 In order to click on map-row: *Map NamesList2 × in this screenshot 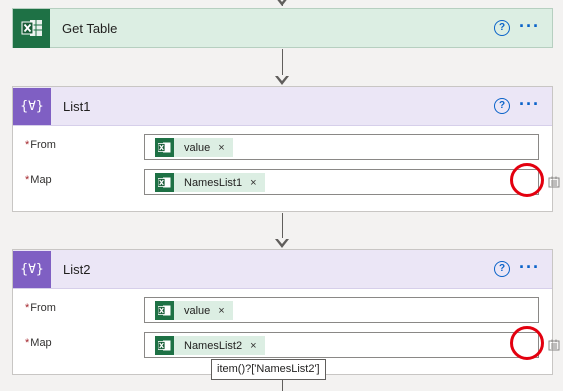, I will do `click(286, 345)`.